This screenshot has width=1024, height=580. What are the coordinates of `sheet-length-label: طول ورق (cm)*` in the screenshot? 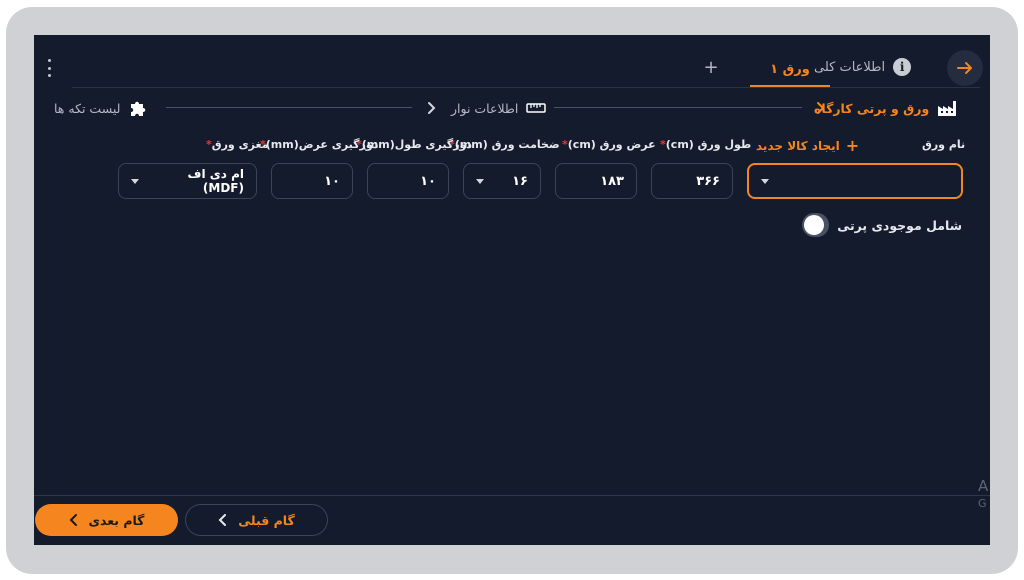 It's located at (706, 144).